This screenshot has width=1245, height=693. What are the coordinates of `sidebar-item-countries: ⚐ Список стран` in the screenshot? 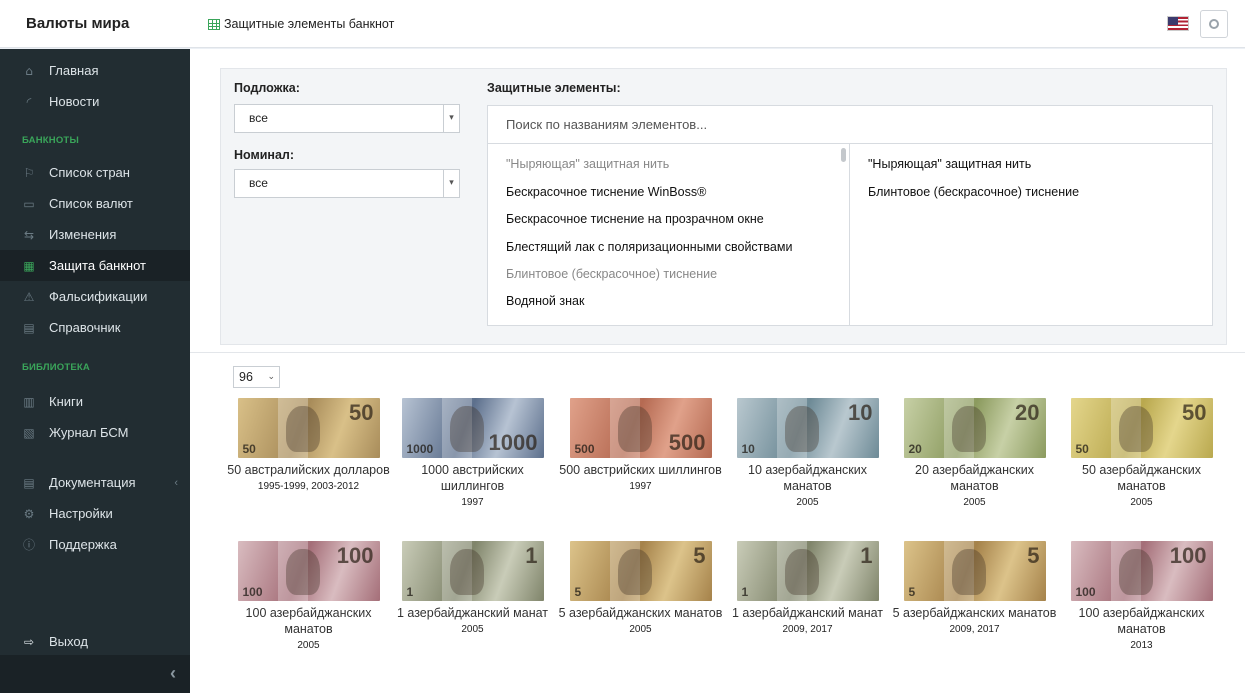 It's located at (95, 172).